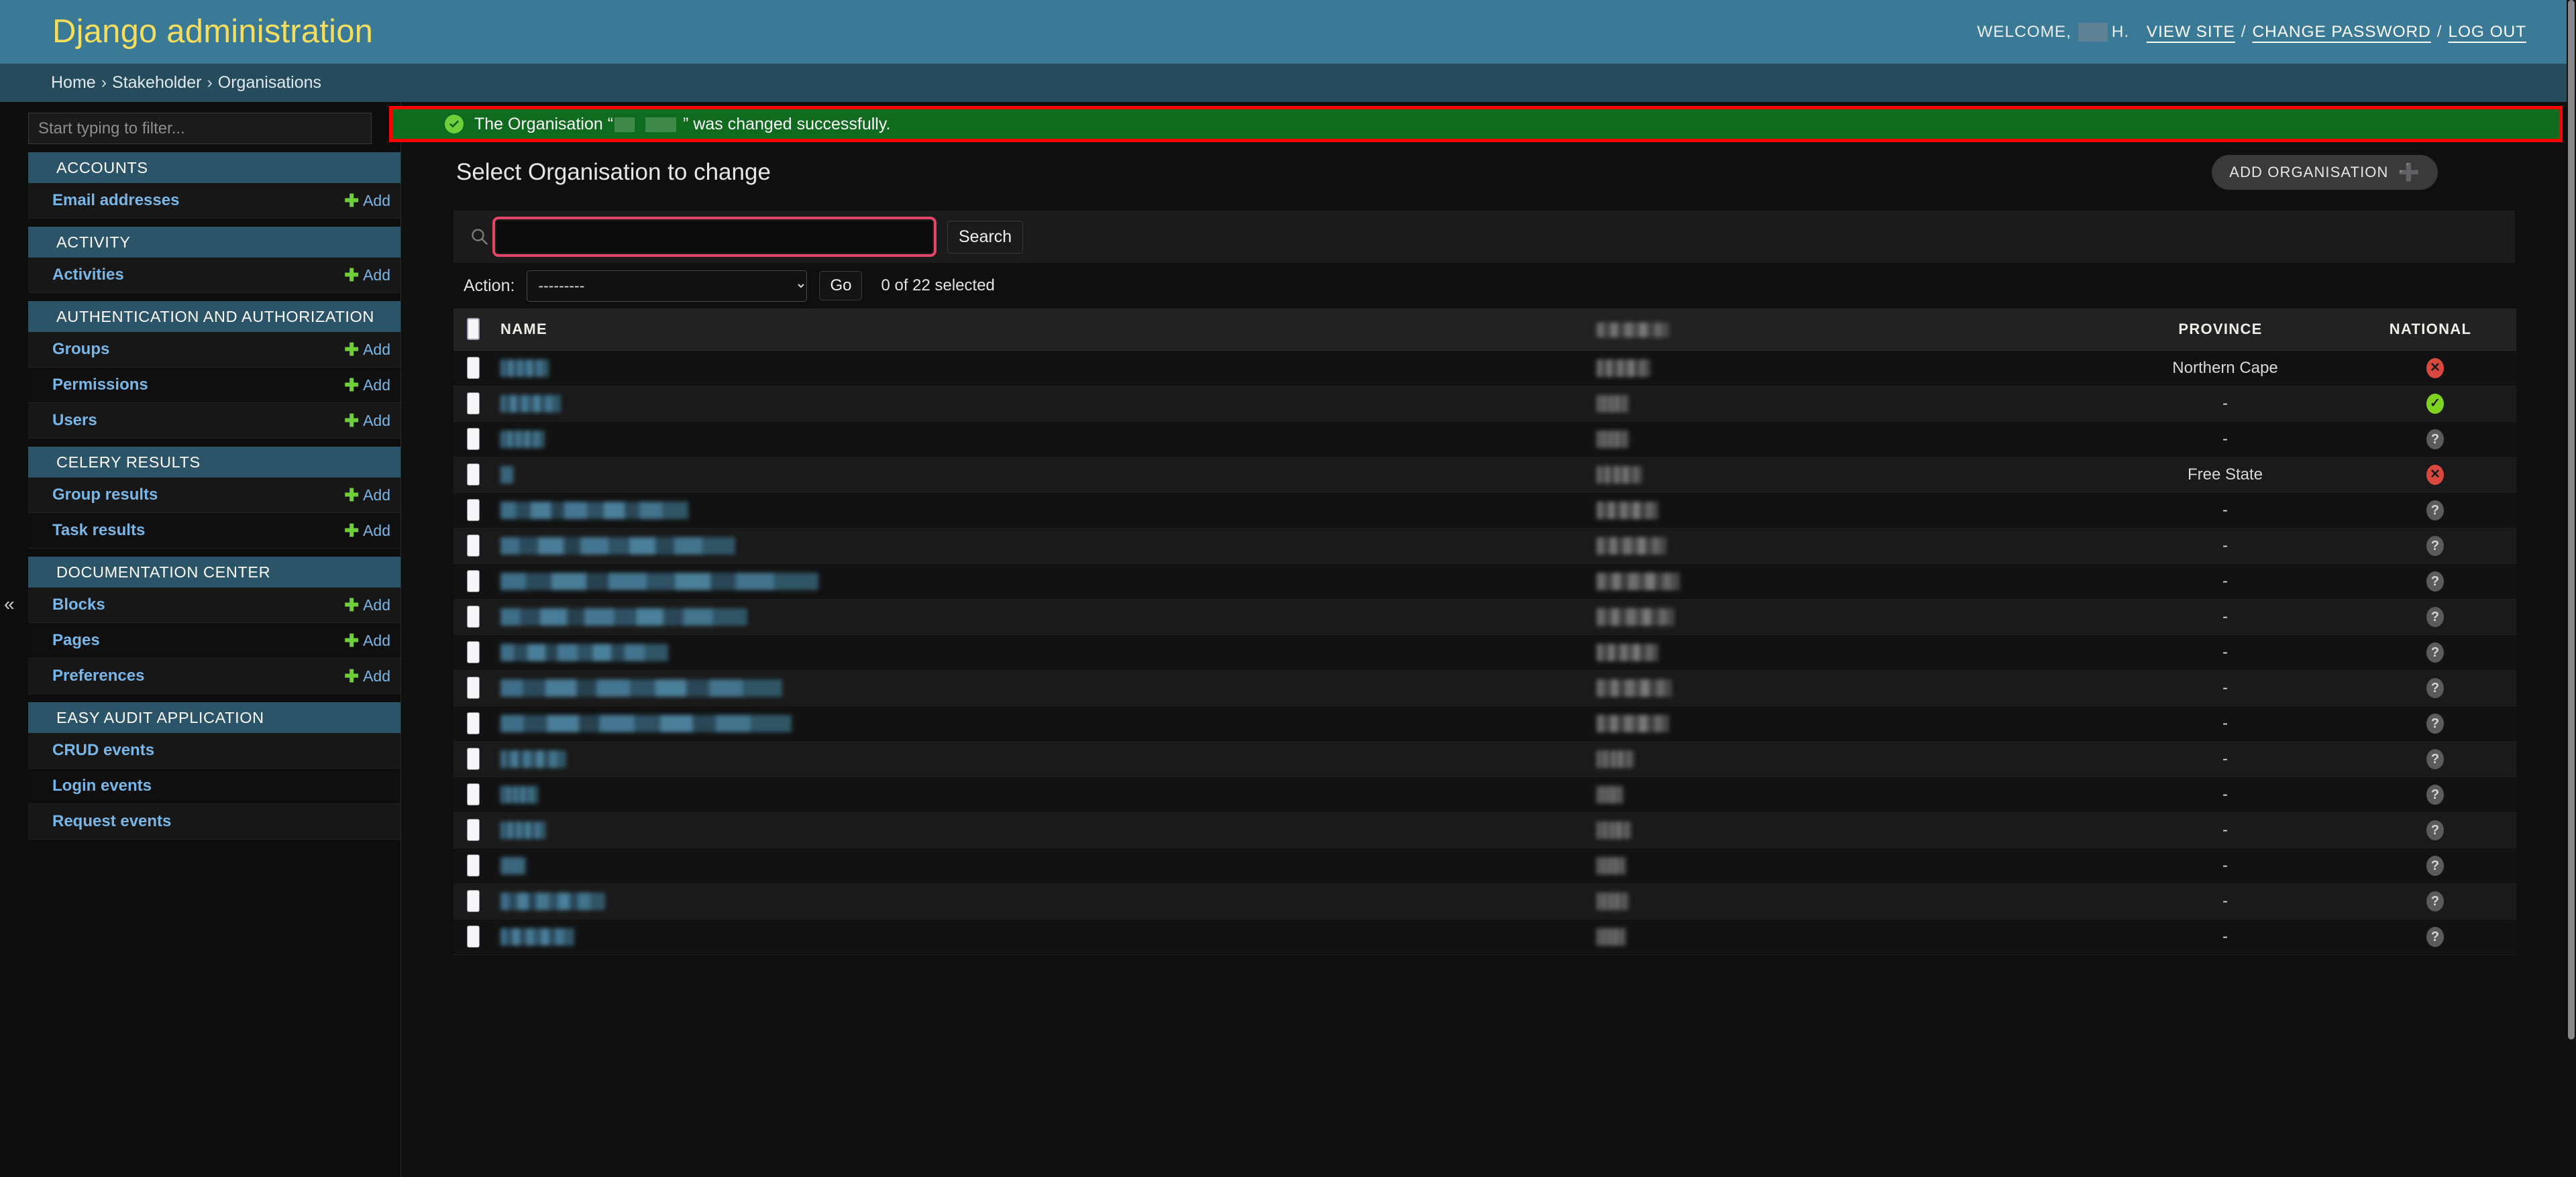 Image resolution: width=2576 pixels, height=1177 pixels. I want to click on page-scrollbar, so click(2571, 588).